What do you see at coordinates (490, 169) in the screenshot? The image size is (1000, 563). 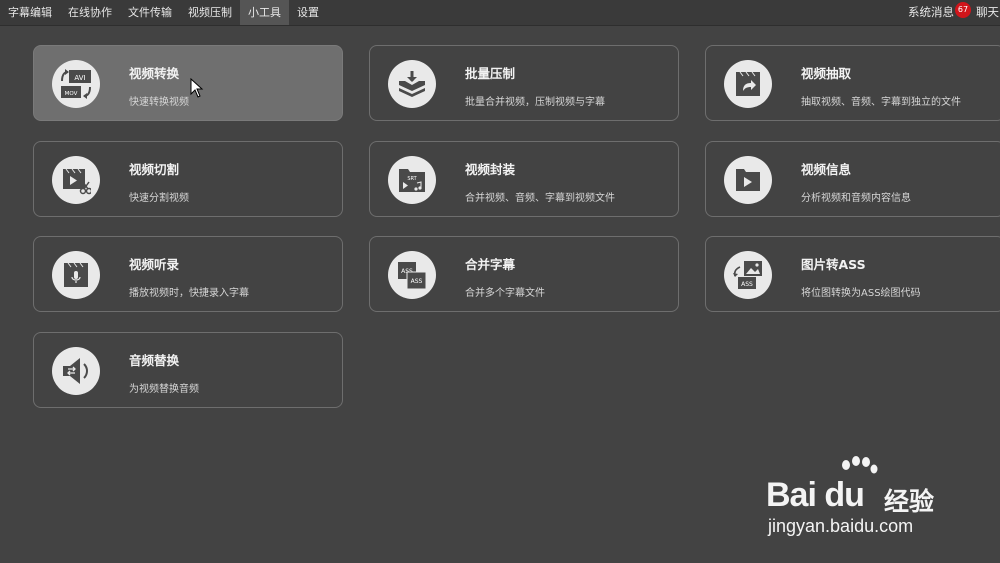 I see `tool-title: 视频封装` at bounding box center [490, 169].